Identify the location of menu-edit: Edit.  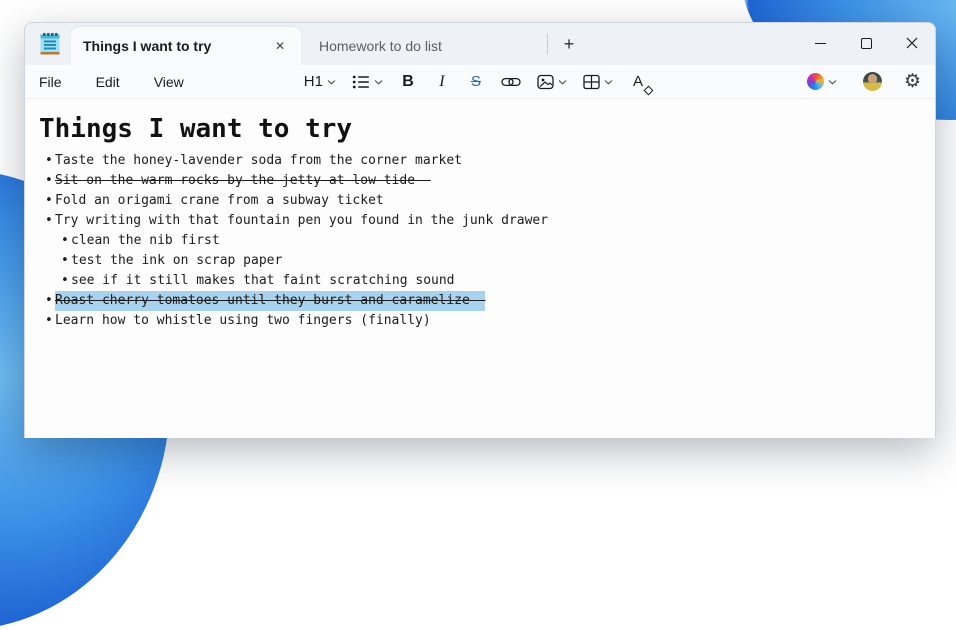
(108, 82).